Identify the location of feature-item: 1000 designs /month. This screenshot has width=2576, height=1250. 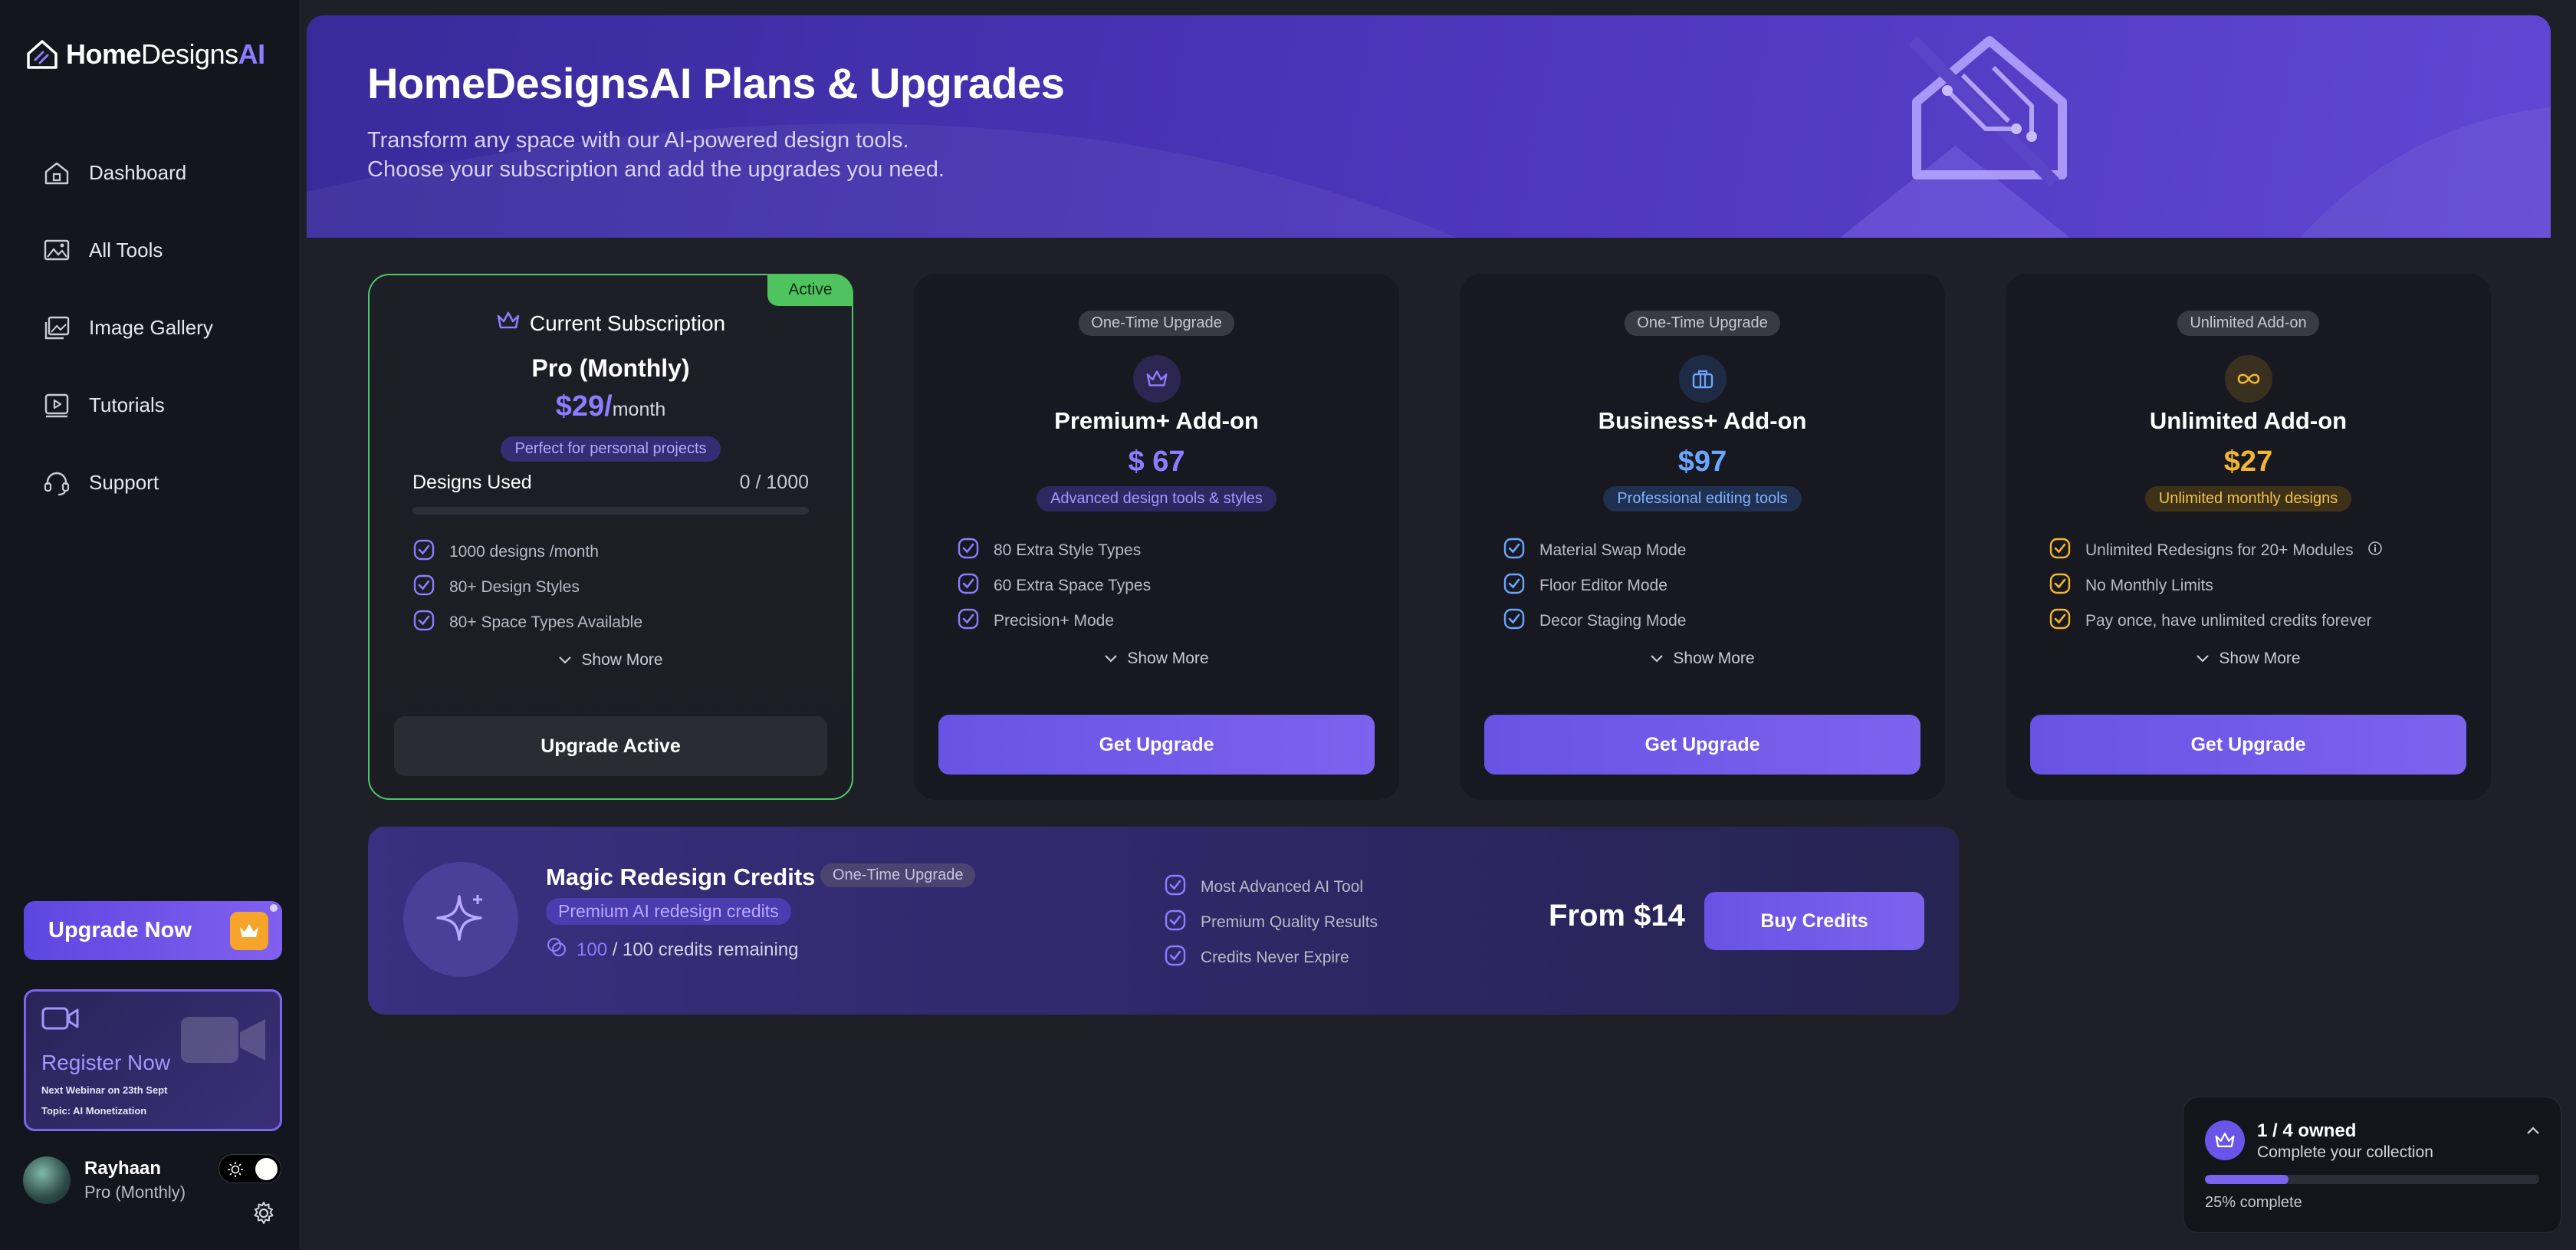
(527, 552).